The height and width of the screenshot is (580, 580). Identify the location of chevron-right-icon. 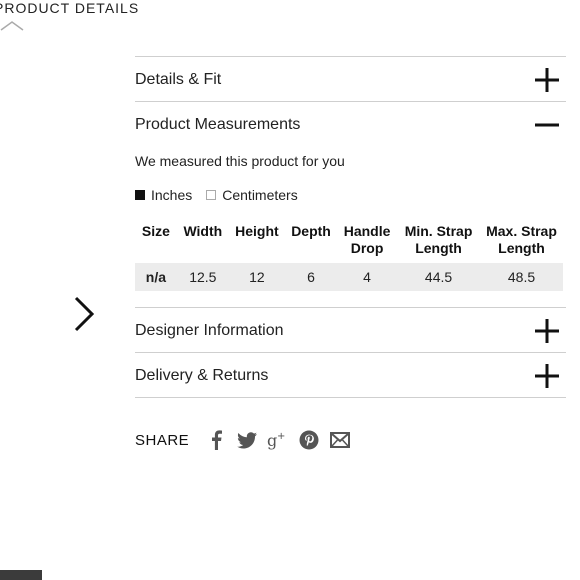
(84, 314).